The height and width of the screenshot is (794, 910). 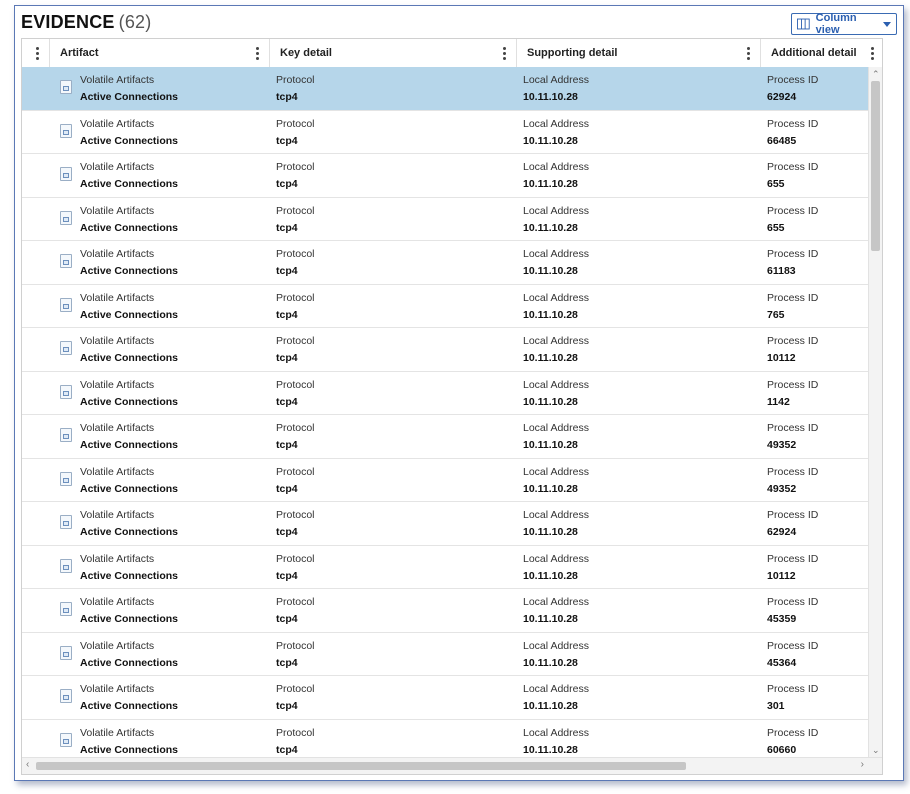 I want to click on horizontal-scrollbar: ‹ ›, so click(x=452, y=765).